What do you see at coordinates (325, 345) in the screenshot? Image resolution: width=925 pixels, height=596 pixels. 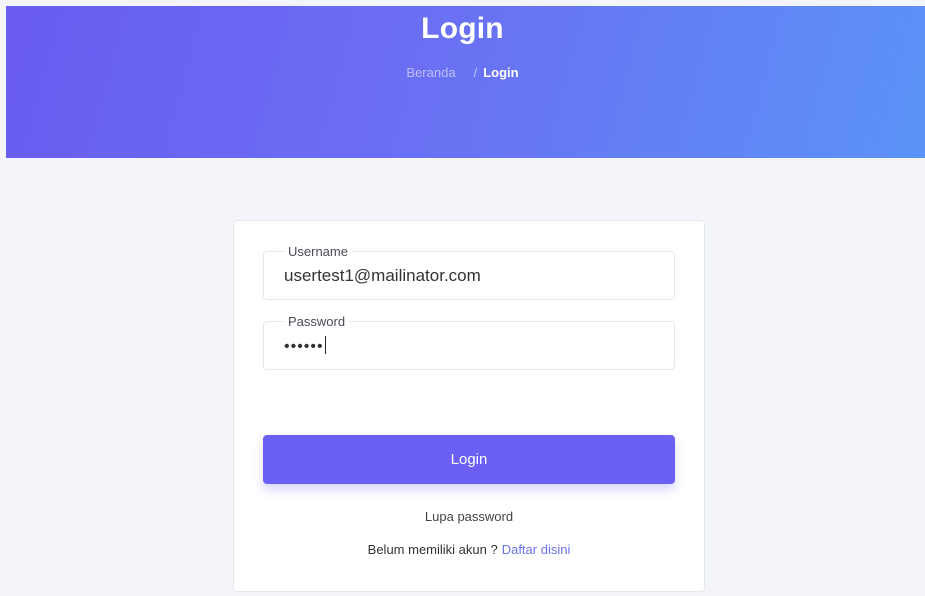 I see `text-cursor` at bounding box center [325, 345].